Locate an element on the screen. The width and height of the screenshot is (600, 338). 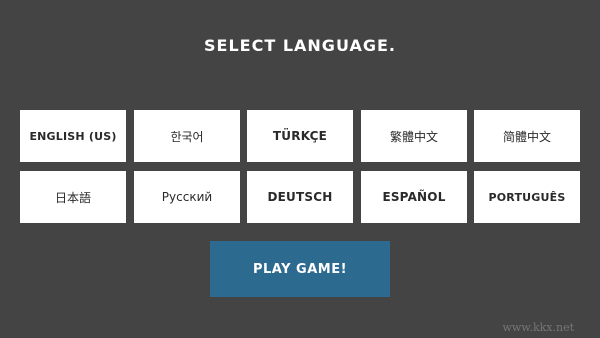
language-label: 한국어 is located at coordinates (187, 136).